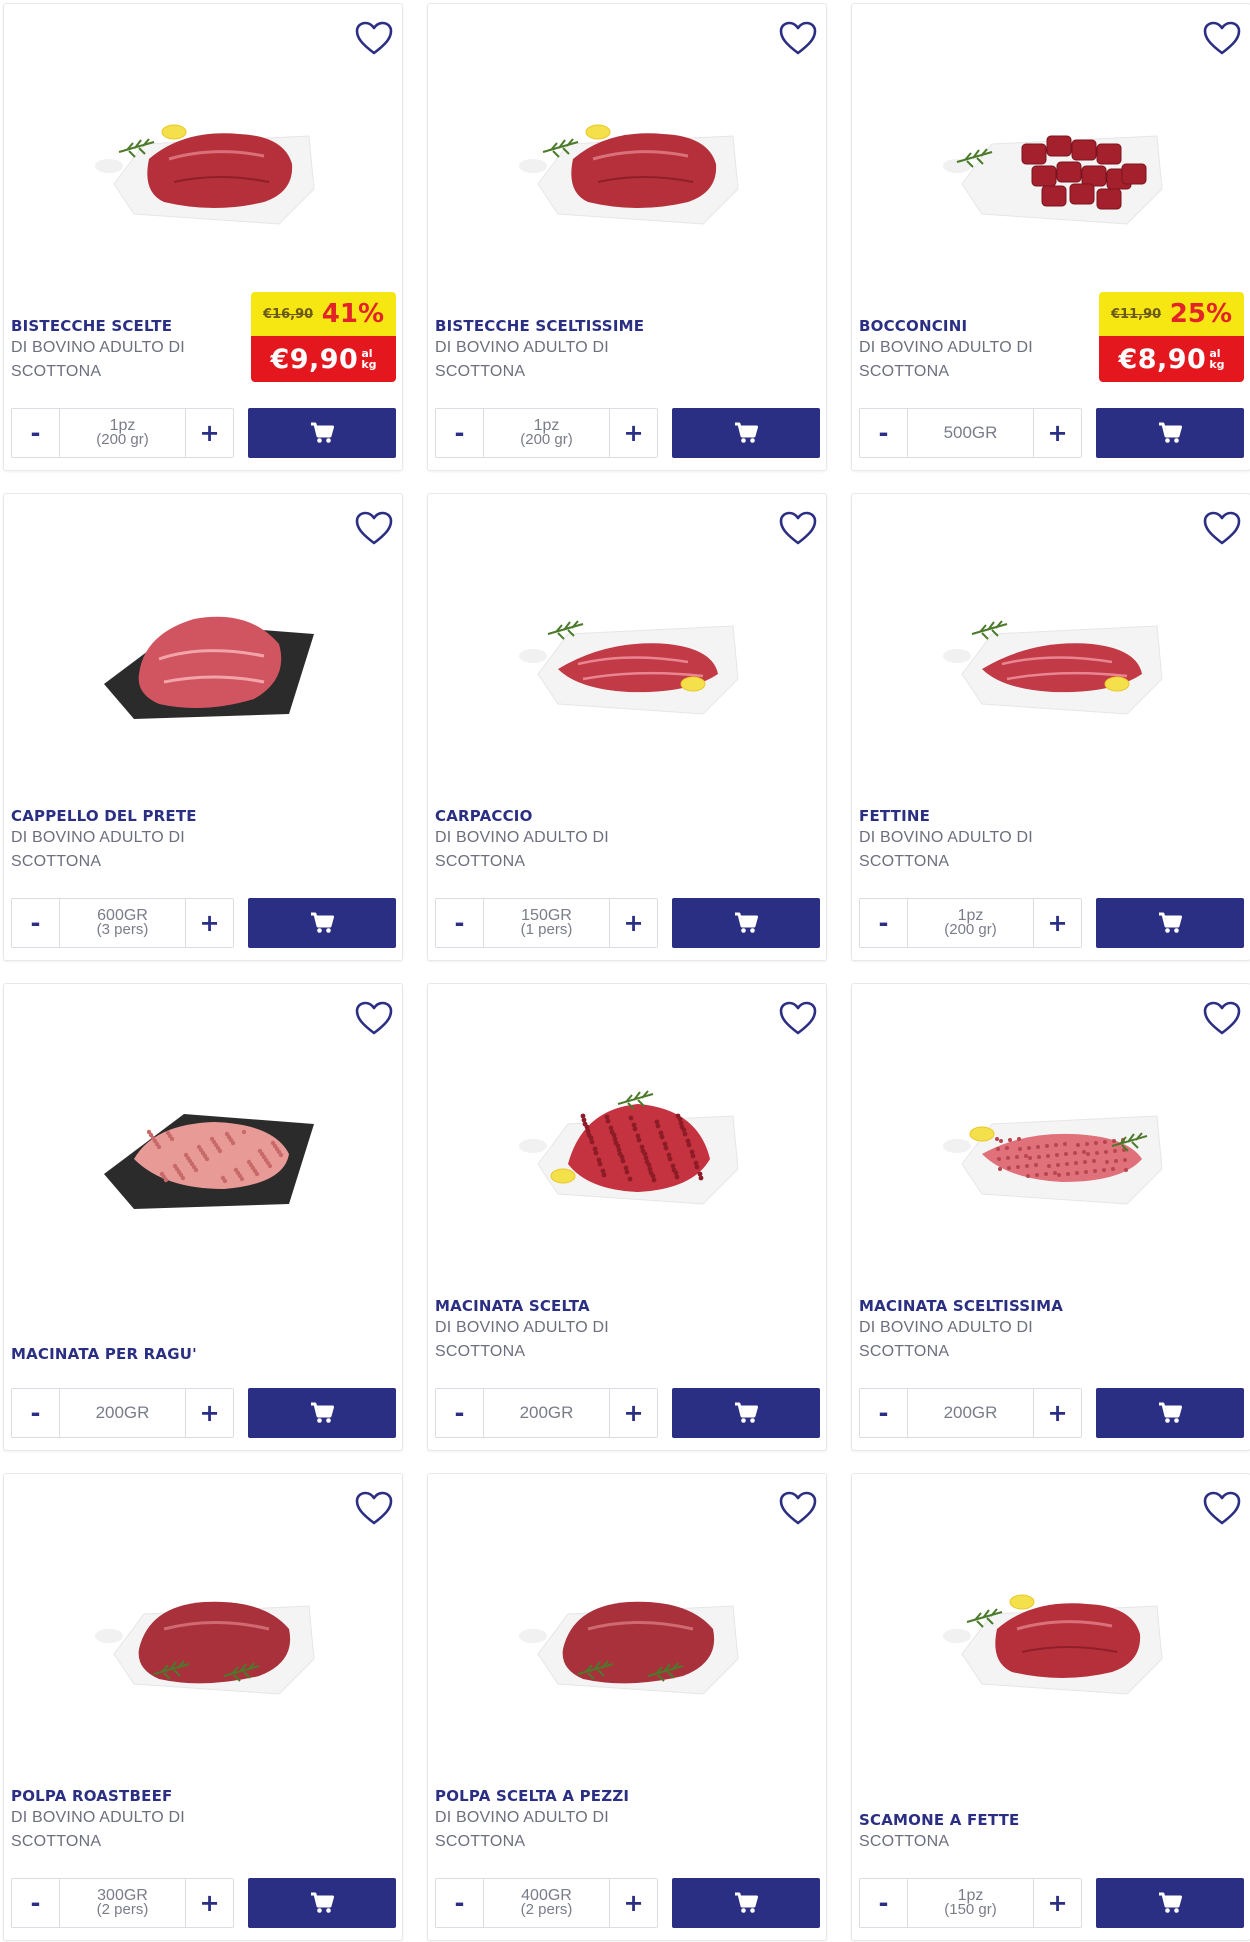 Image resolution: width=1250 pixels, height=1942 pixels. Describe the element at coordinates (970, 929) in the screenshot. I see `quantity-sub: (200 gr)` at that location.